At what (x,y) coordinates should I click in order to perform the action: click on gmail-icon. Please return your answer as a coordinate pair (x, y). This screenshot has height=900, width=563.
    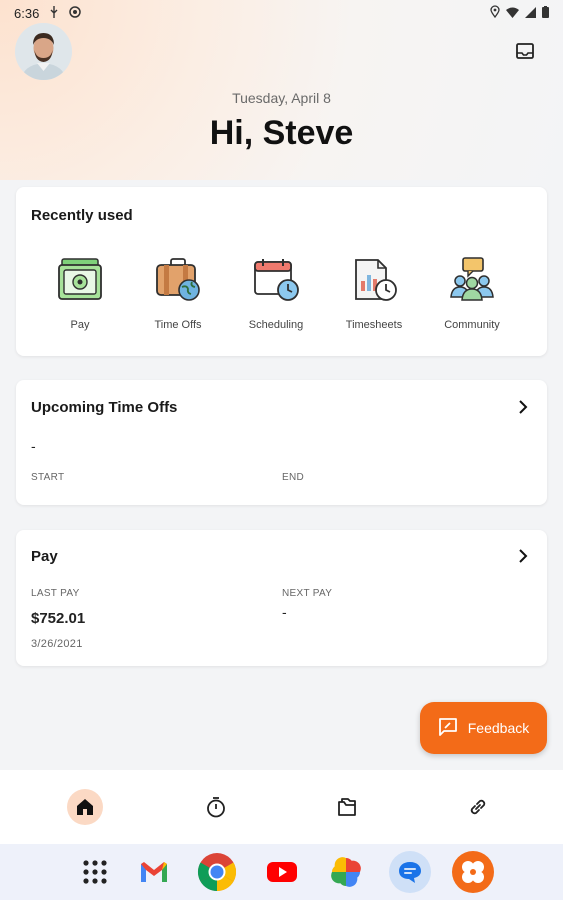
    Looking at the image, I should click on (154, 872).